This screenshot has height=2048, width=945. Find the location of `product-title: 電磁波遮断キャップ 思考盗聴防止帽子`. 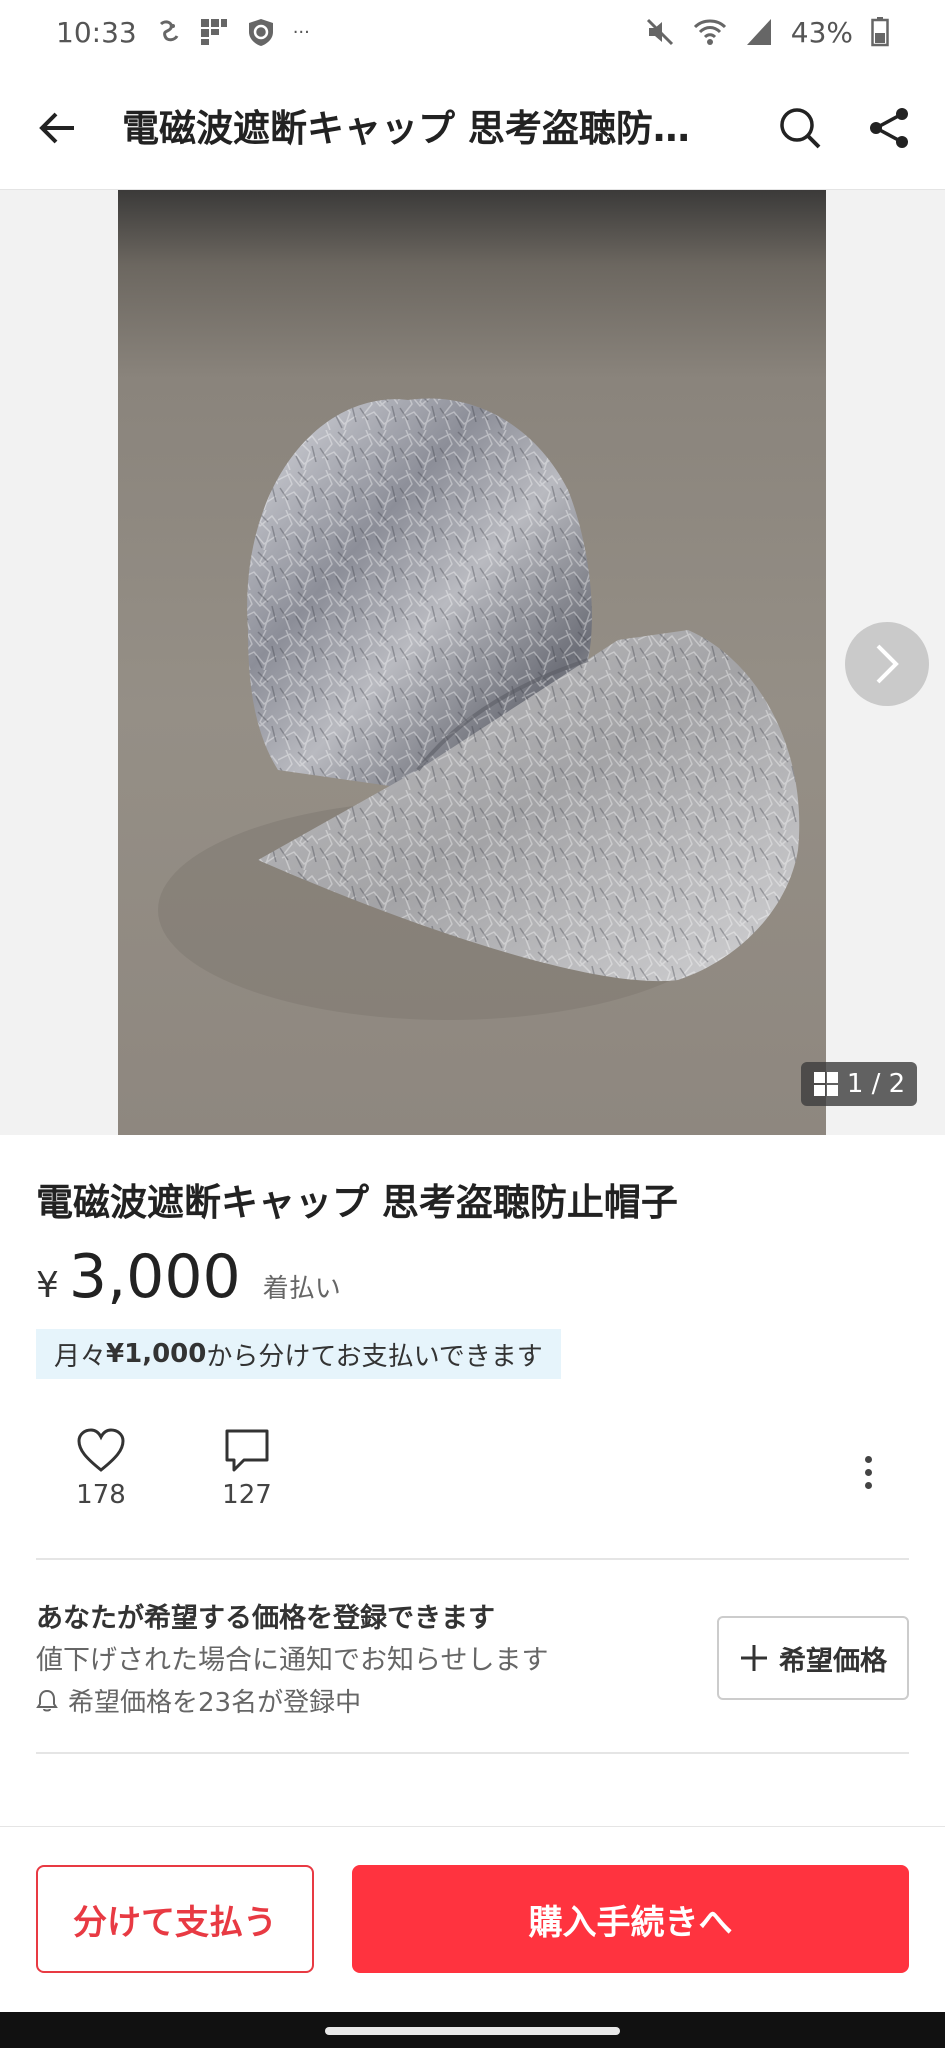

product-title: 電磁波遮断キャップ 思考盗聴防止帽子 is located at coordinates (357, 1202).